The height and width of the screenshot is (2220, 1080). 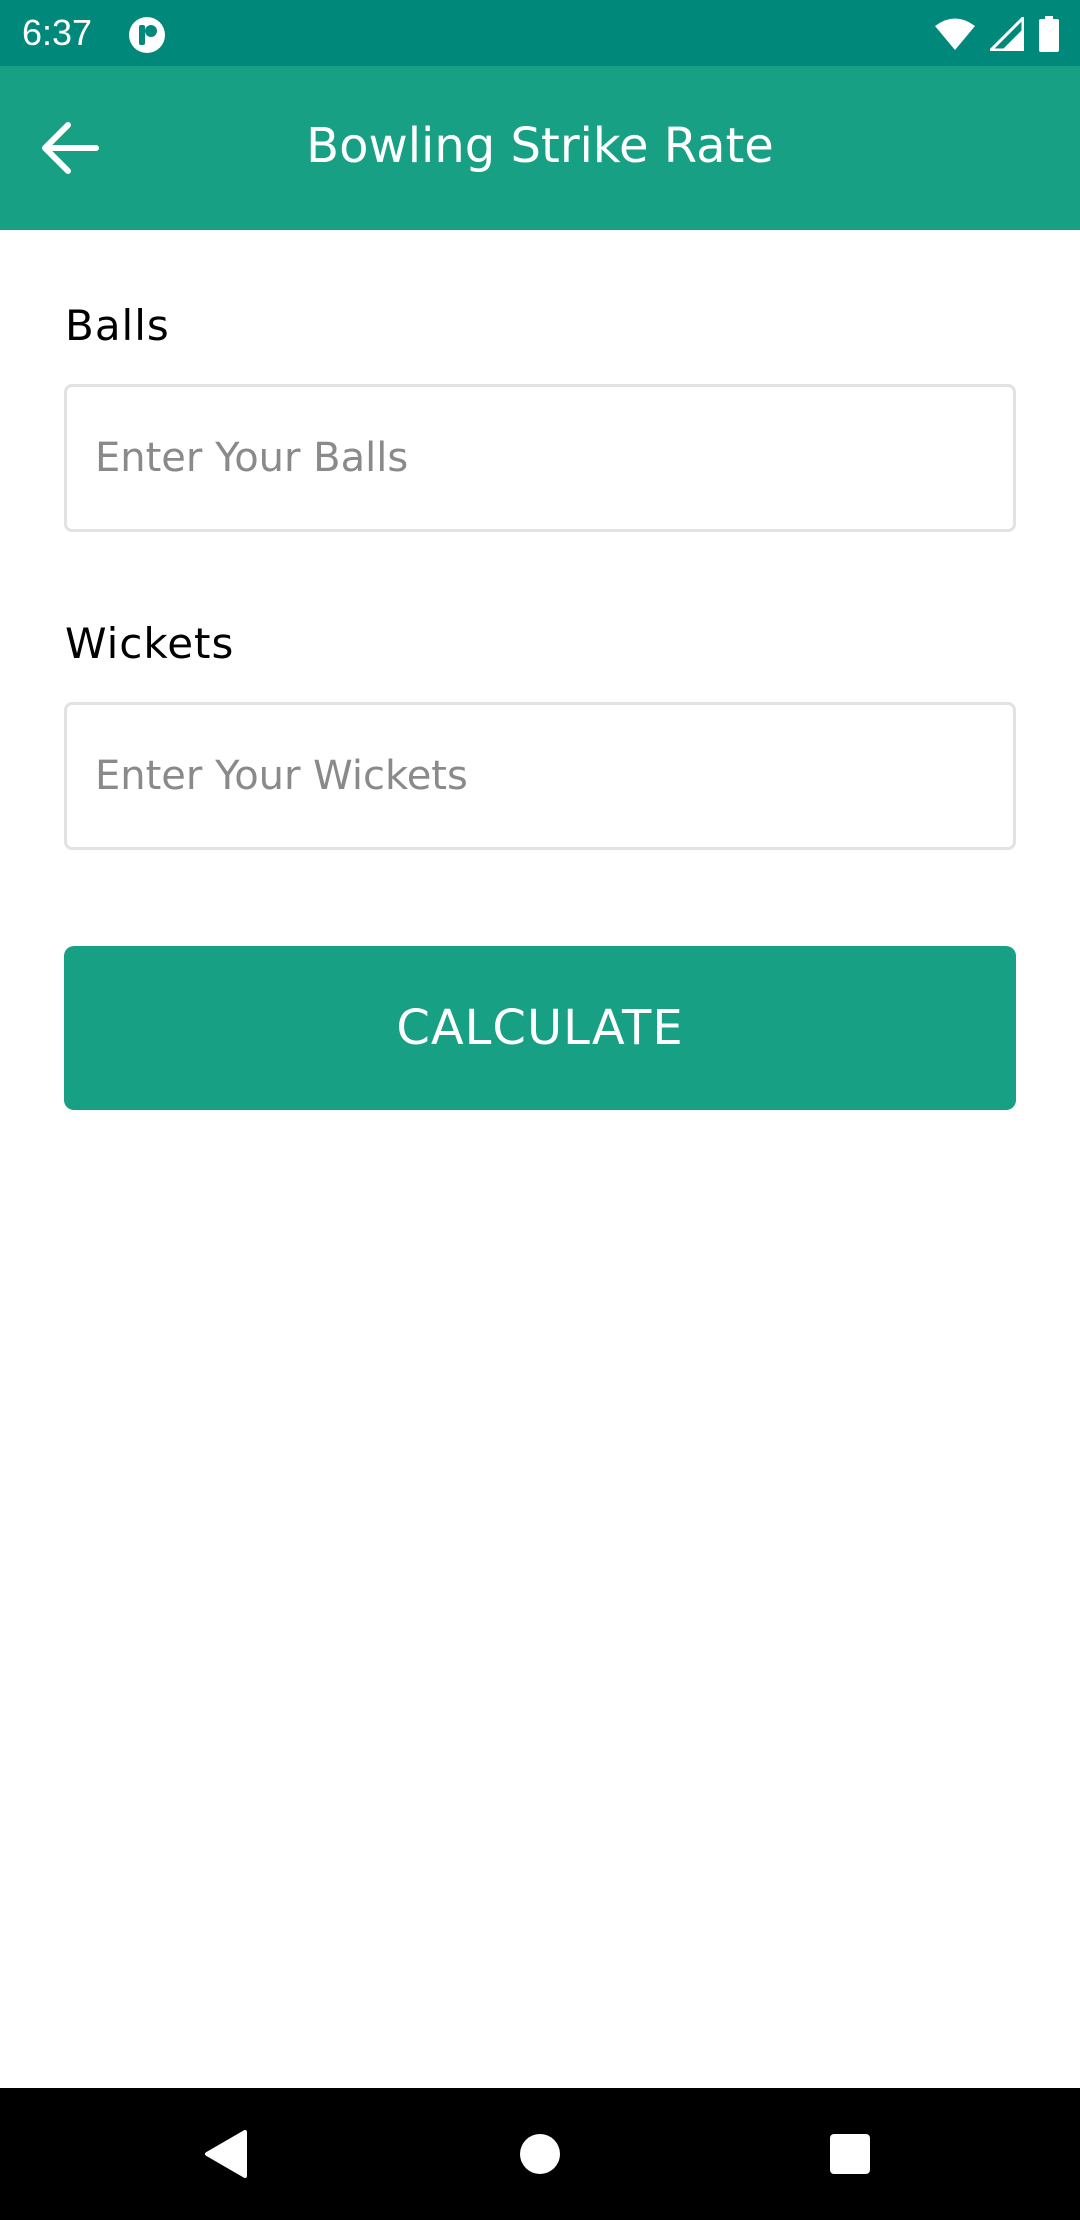 What do you see at coordinates (540, 776) in the screenshot?
I see `wickets-input` at bounding box center [540, 776].